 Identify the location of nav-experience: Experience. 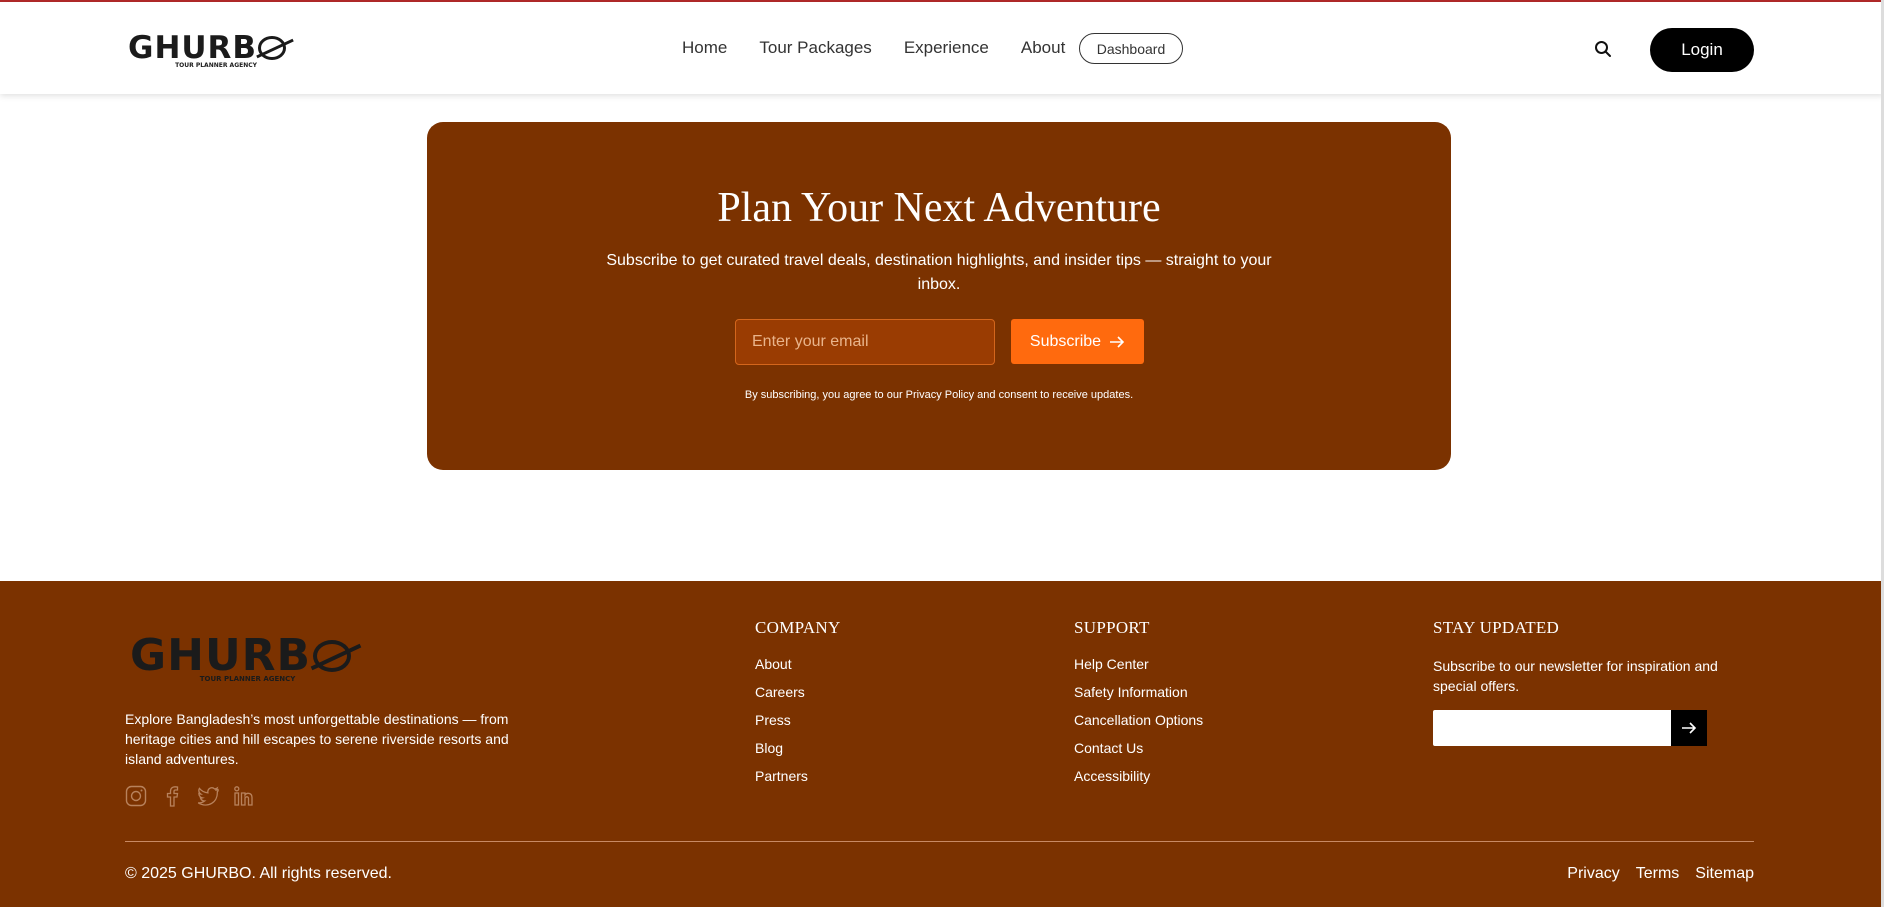
(946, 48).